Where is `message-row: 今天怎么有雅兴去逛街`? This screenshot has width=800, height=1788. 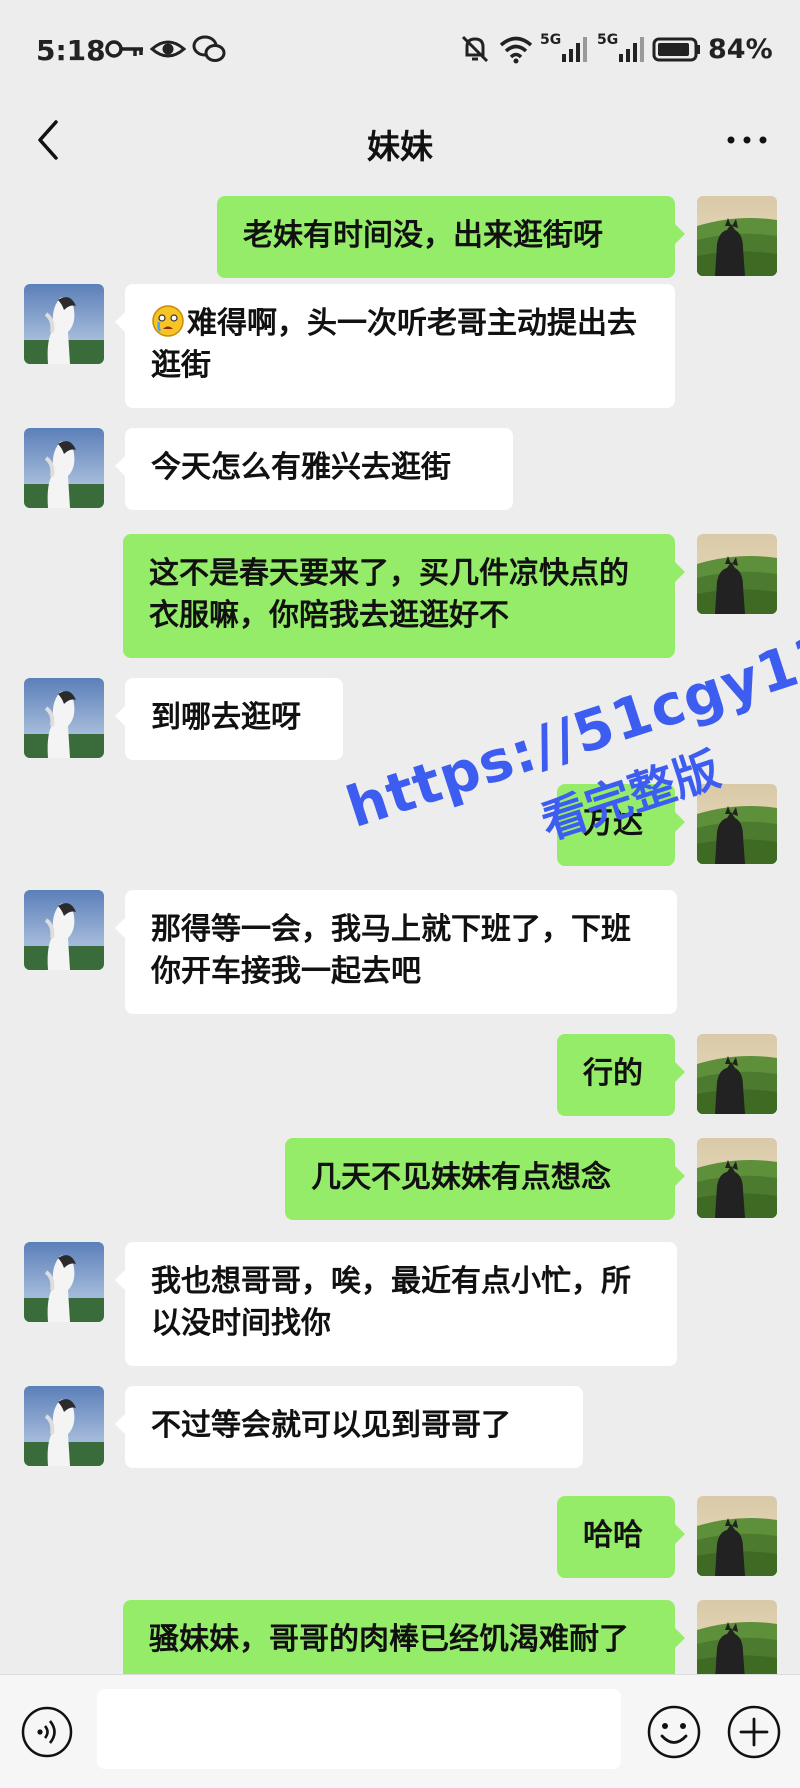
message-row: 今天怎么有雅兴去逛街 is located at coordinates (400, 463).